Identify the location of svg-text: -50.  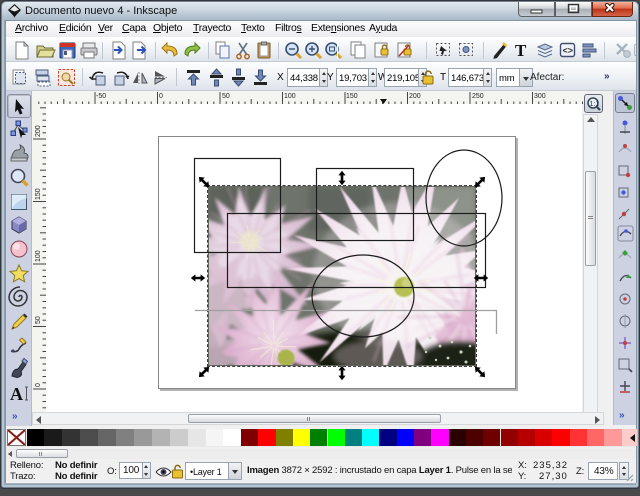
(101, 96).